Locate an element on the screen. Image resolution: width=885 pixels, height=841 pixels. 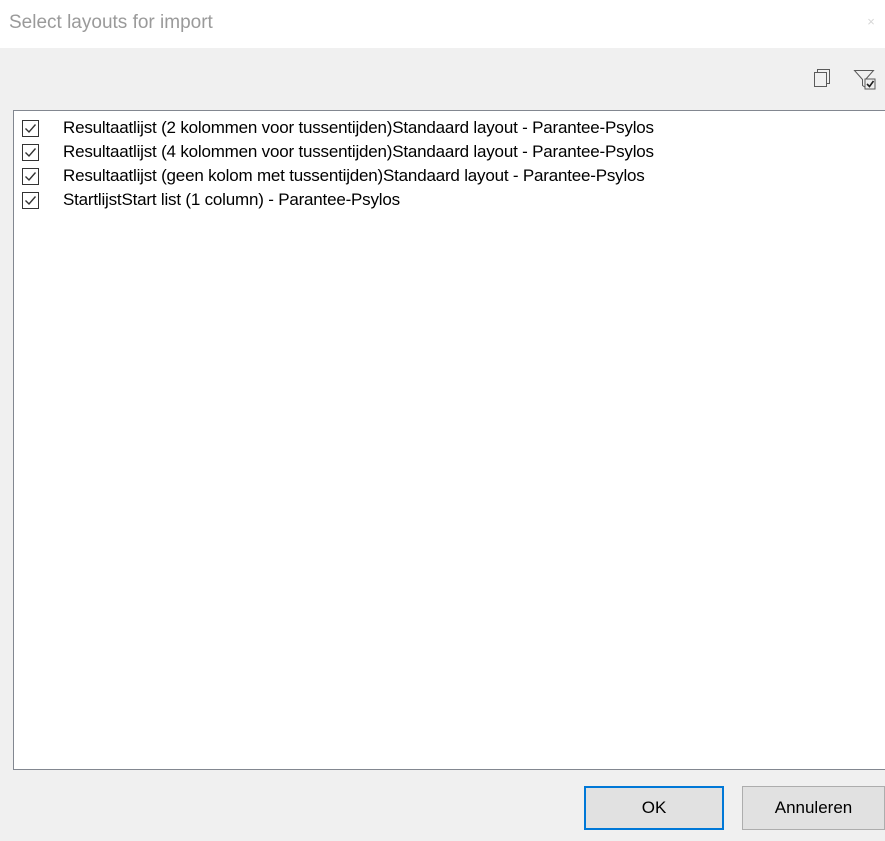
dialog-title: Select layouts for import is located at coordinates (111, 22).